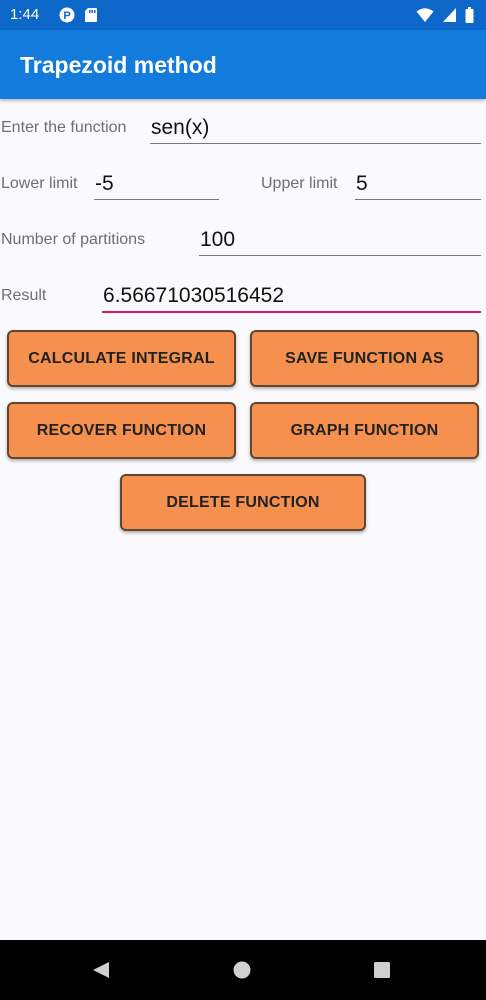 The height and width of the screenshot is (1000, 486). What do you see at coordinates (469, 17) in the screenshot?
I see `battery-icon` at bounding box center [469, 17].